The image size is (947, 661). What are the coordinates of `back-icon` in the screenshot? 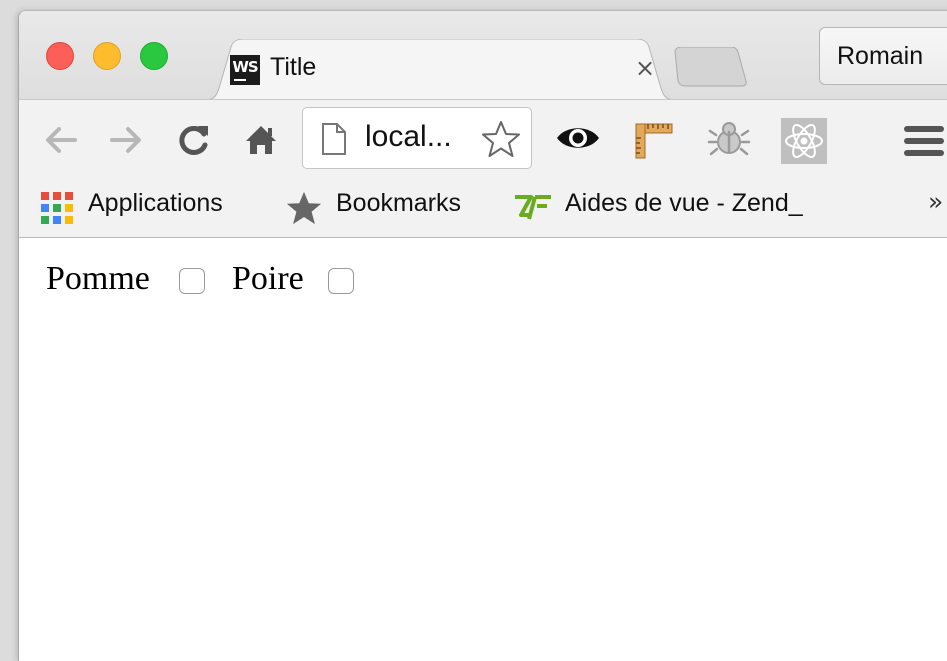 It's located at (61, 140).